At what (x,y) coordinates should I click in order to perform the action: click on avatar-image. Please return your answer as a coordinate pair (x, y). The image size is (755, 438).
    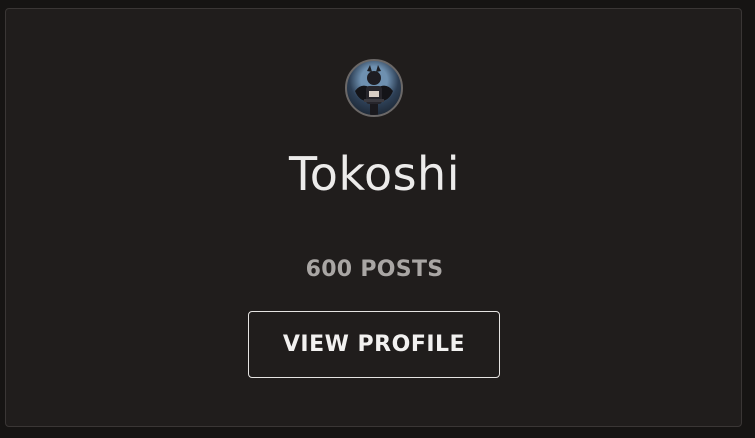
    Looking at the image, I should click on (374, 90).